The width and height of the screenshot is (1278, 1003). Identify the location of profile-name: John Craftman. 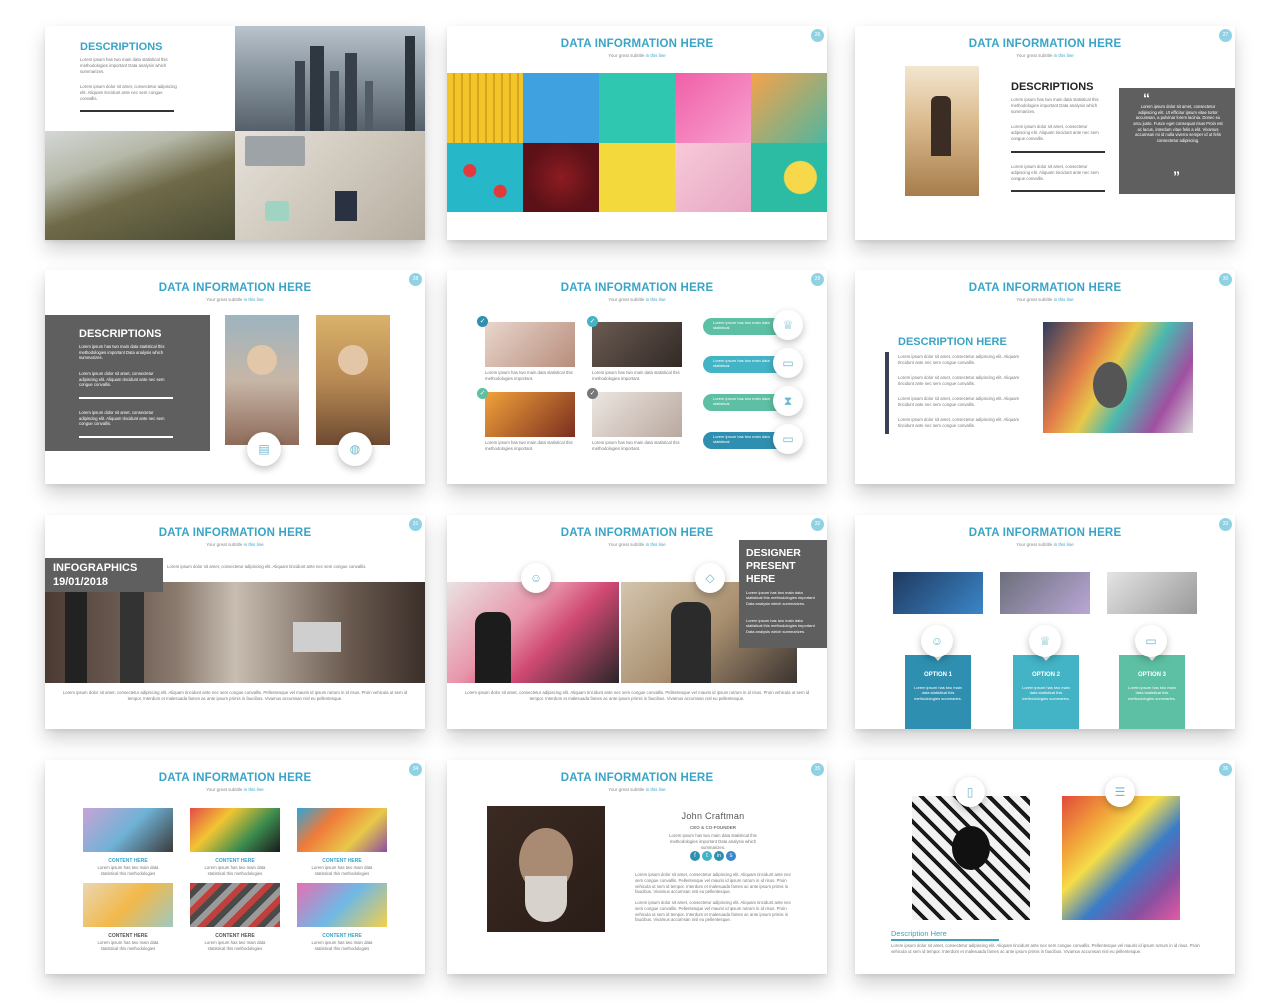
(713, 816).